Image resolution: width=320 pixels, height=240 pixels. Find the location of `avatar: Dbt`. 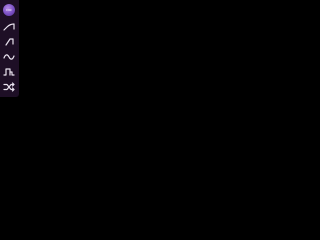

avatar: Dbt is located at coordinates (9, 10).